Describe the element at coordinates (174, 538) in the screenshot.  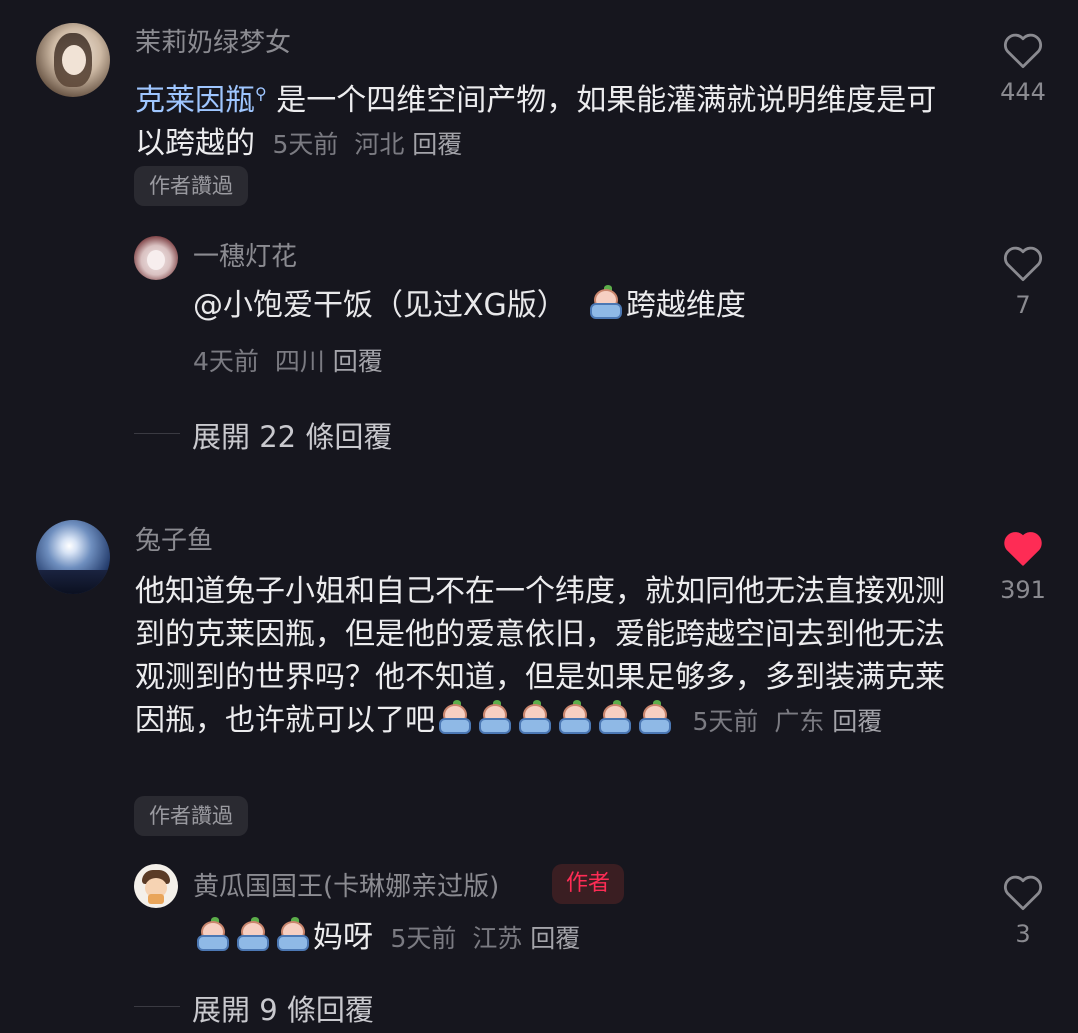
I see `username: 兔子鱼` at that location.